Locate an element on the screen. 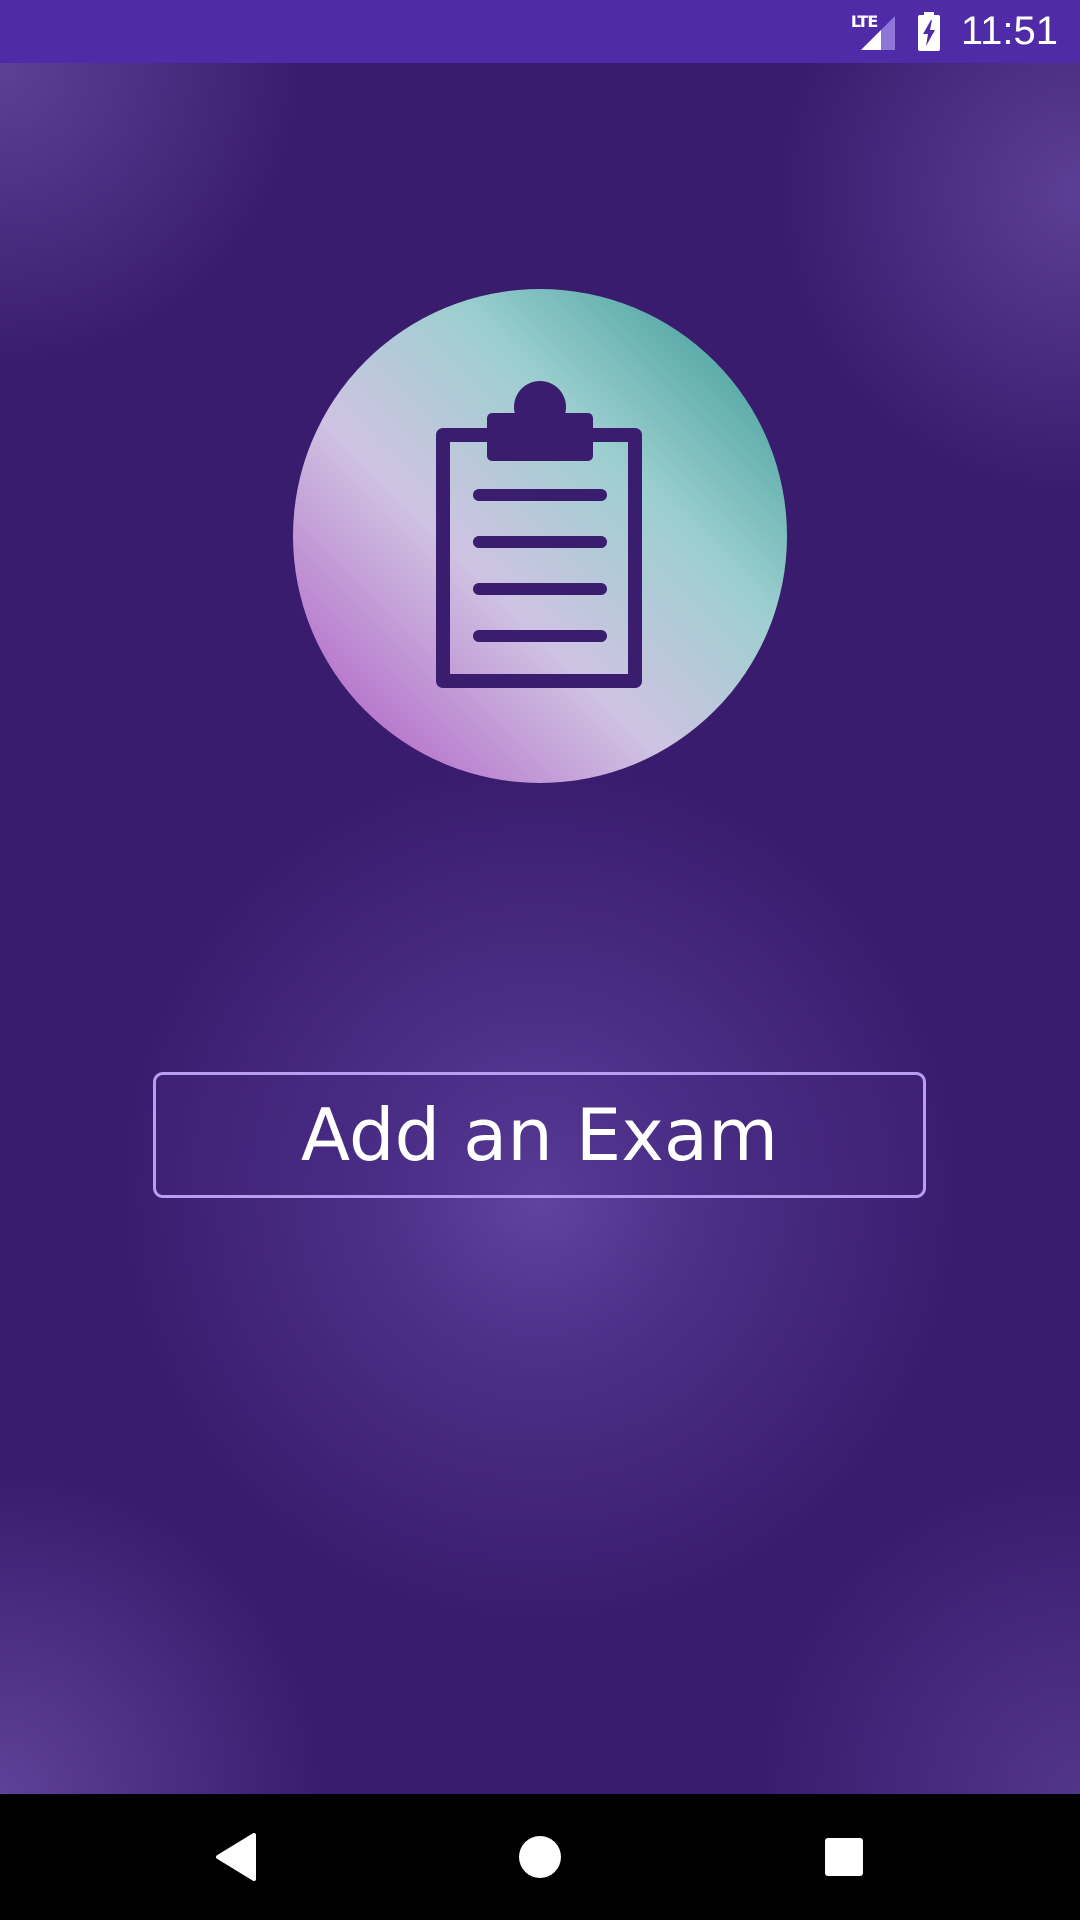 The image size is (1080, 1920). lte-signal-icon: LTE is located at coordinates (875, 32).